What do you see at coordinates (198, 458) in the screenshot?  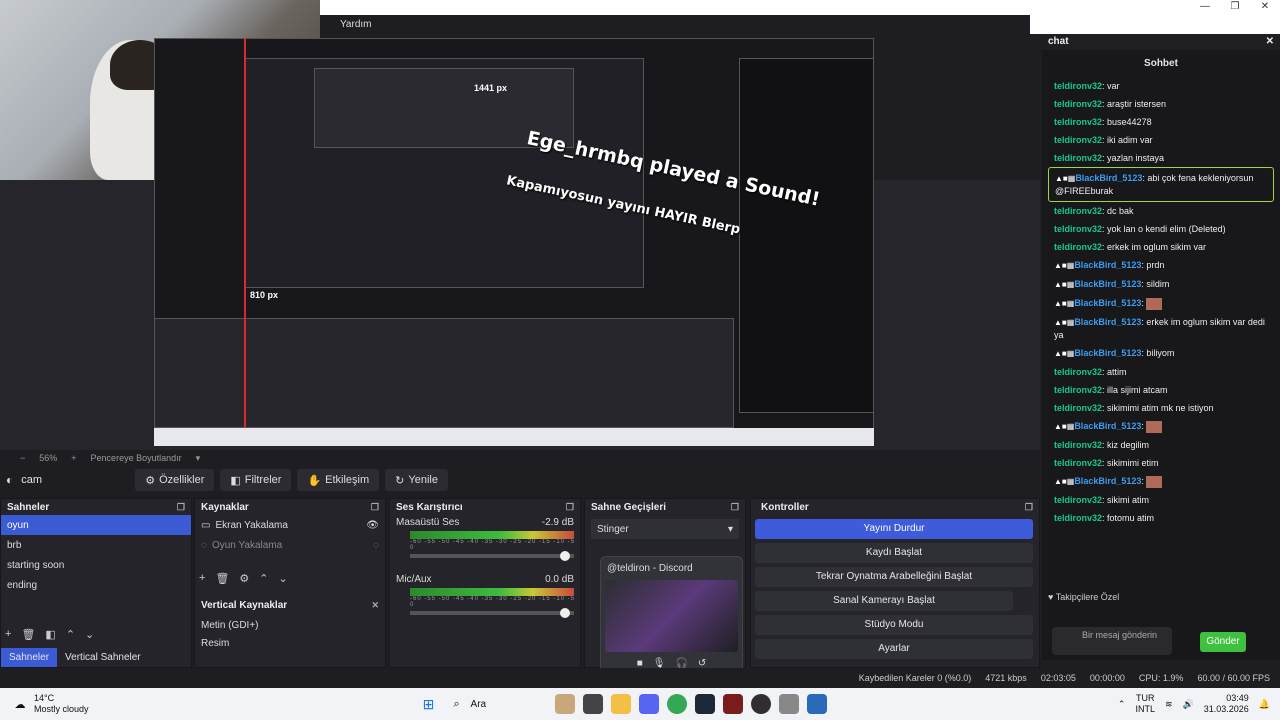 I see `chevron-down-icon: ▾` at bounding box center [198, 458].